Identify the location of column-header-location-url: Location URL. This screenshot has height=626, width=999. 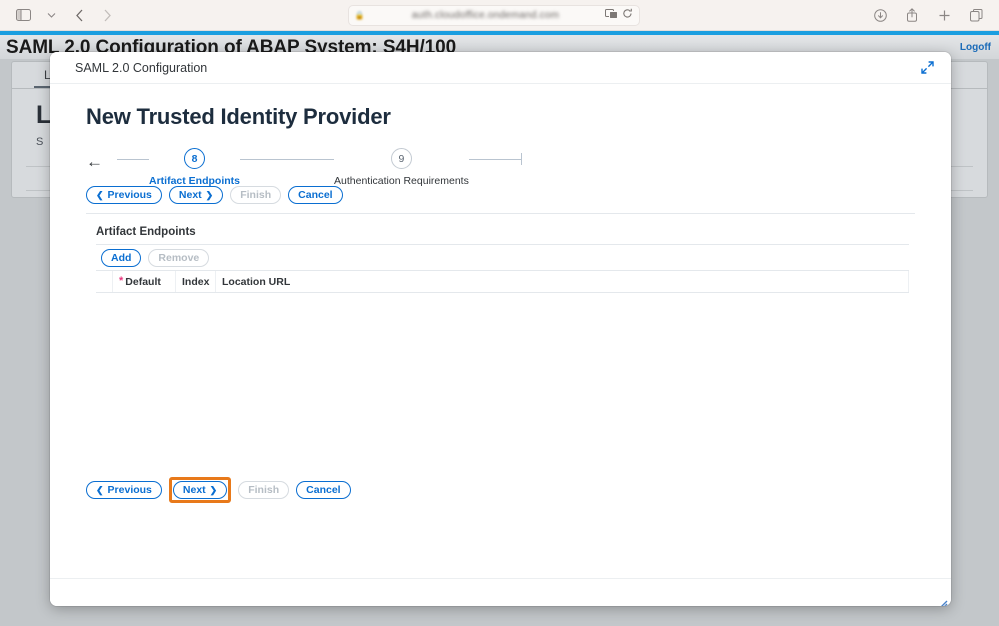
(562, 281).